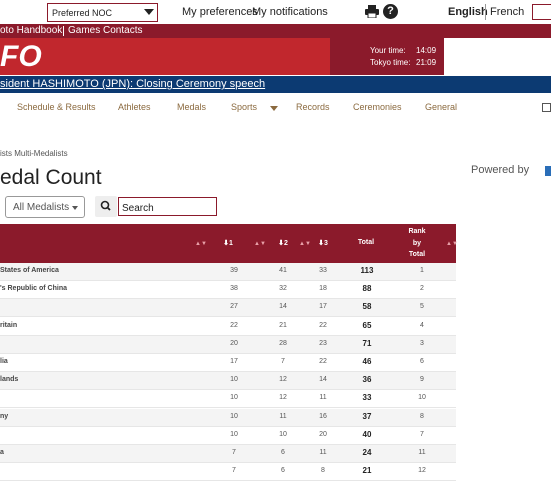 This screenshot has height=483, width=551. Describe the element at coordinates (228, 243) in the screenshot. I see `gold-header: ⬇1` at that location.